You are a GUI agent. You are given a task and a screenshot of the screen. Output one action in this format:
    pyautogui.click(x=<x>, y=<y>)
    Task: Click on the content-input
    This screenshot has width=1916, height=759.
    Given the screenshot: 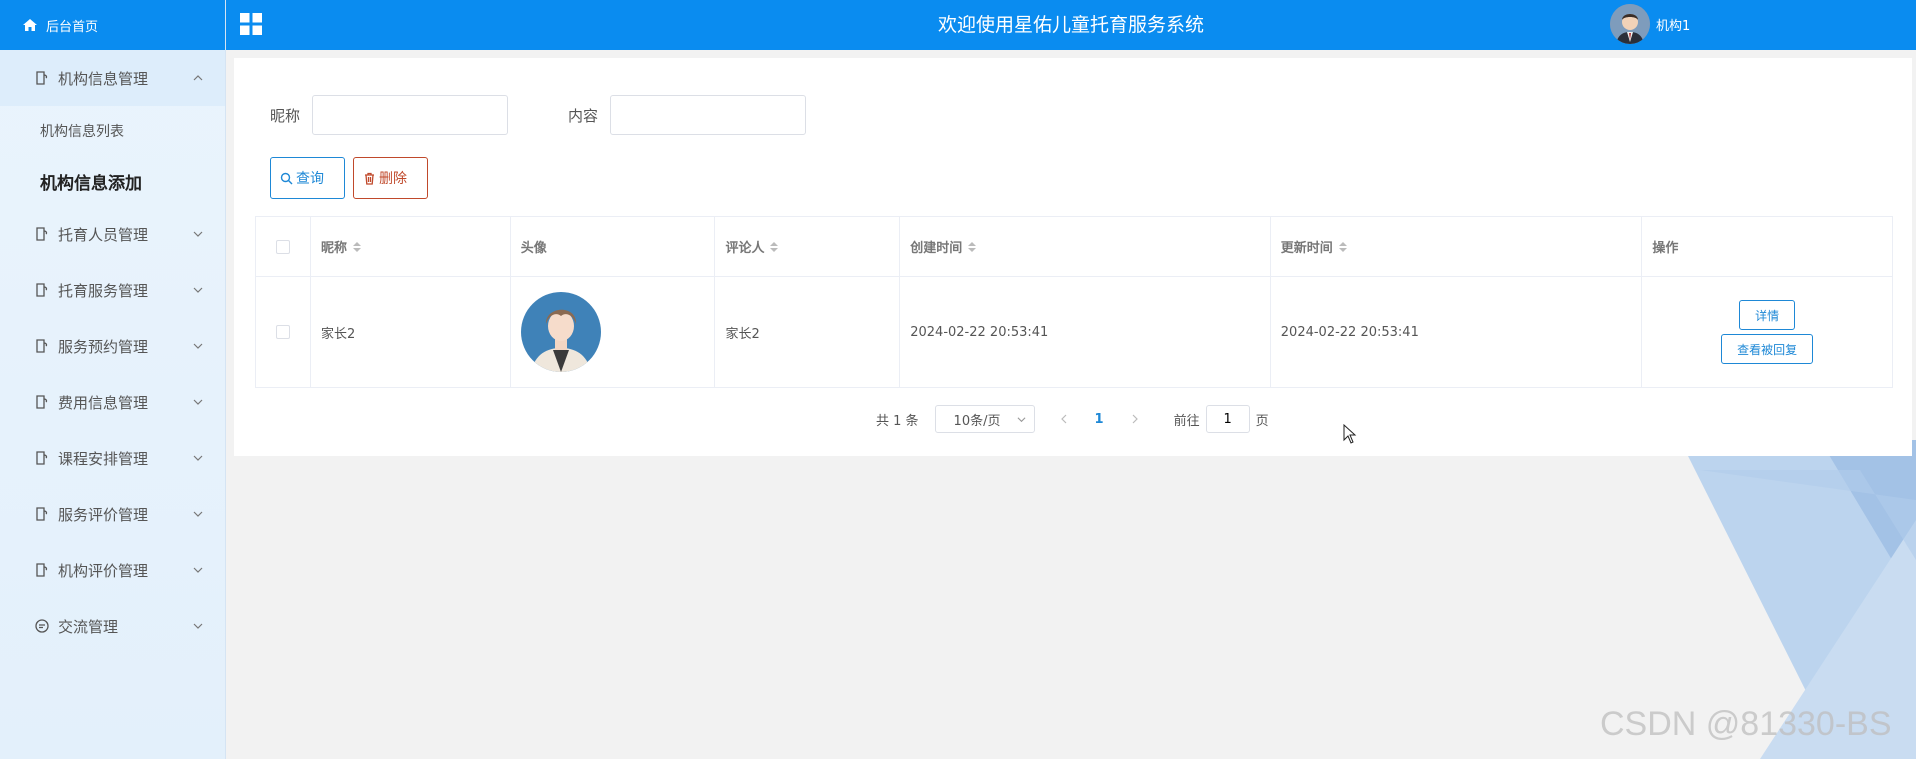 What is the action you would take?
    pyautogui.click(x=708, y=115)
    